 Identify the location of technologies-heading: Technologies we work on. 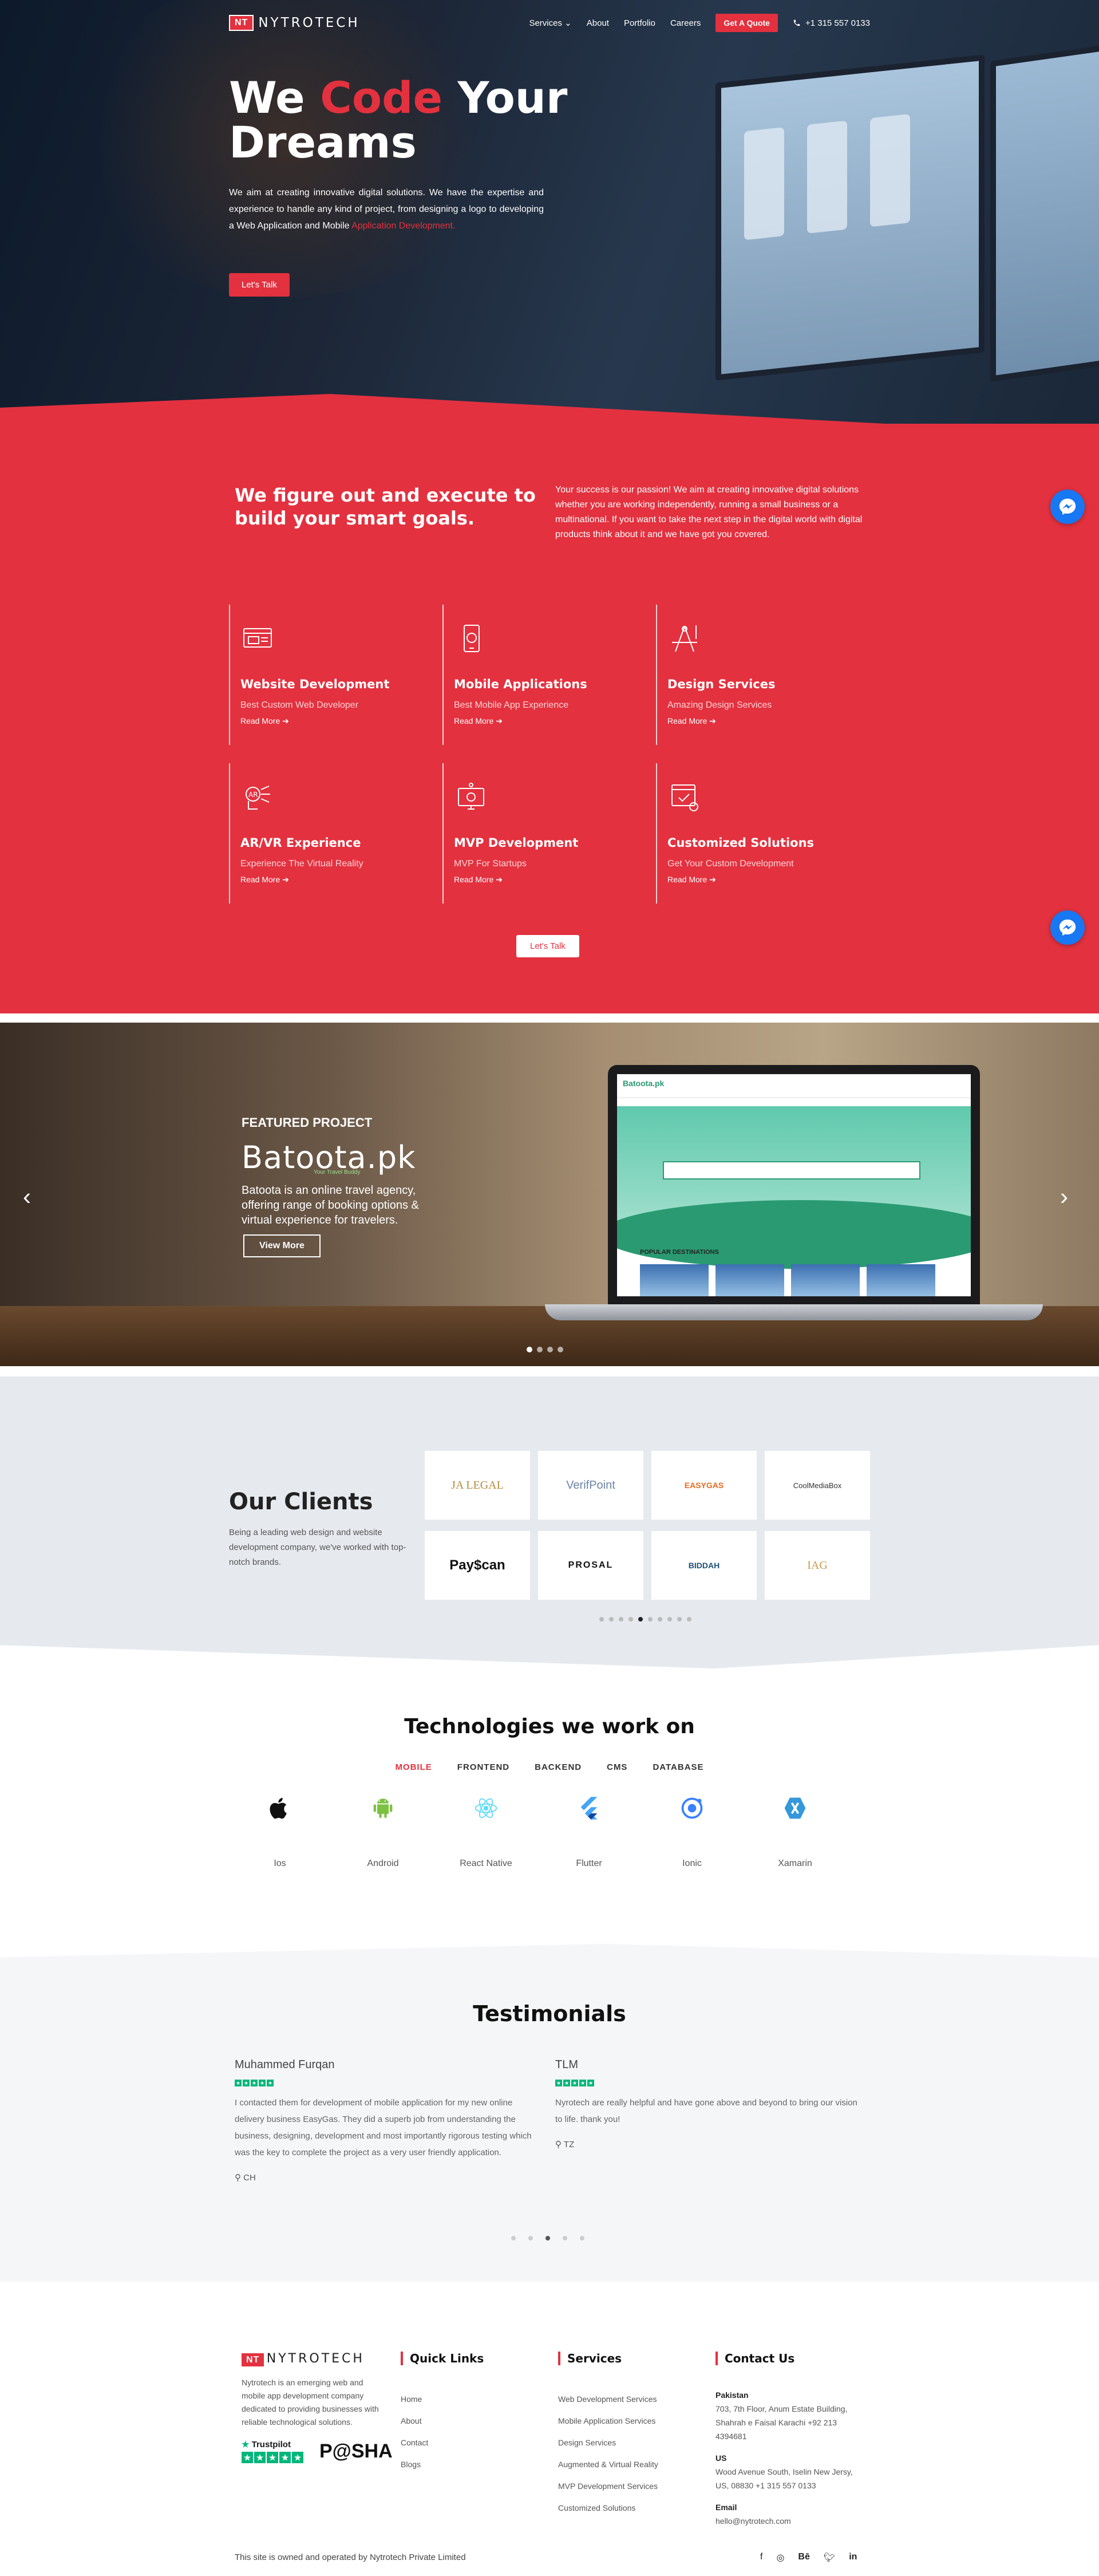
(549, 1726).